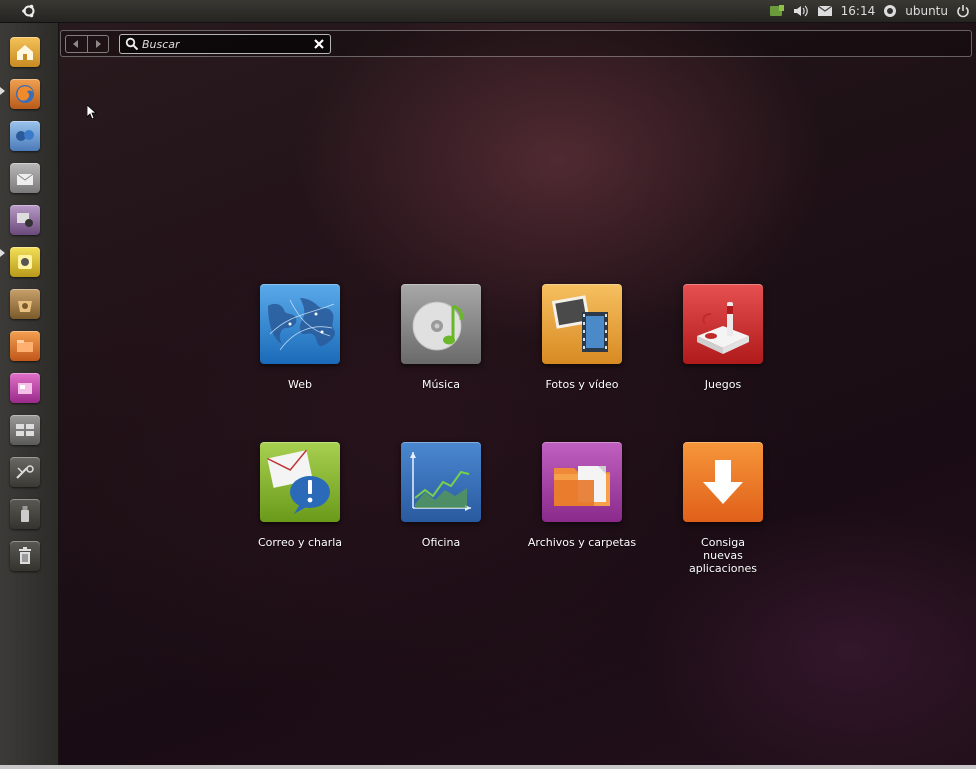 The height and width of the screenshot is (769, 976). Describe the element at coordinates (582, 384) in the screenshot. I see `shortcut-label: Fotos y vídeo` at that location.